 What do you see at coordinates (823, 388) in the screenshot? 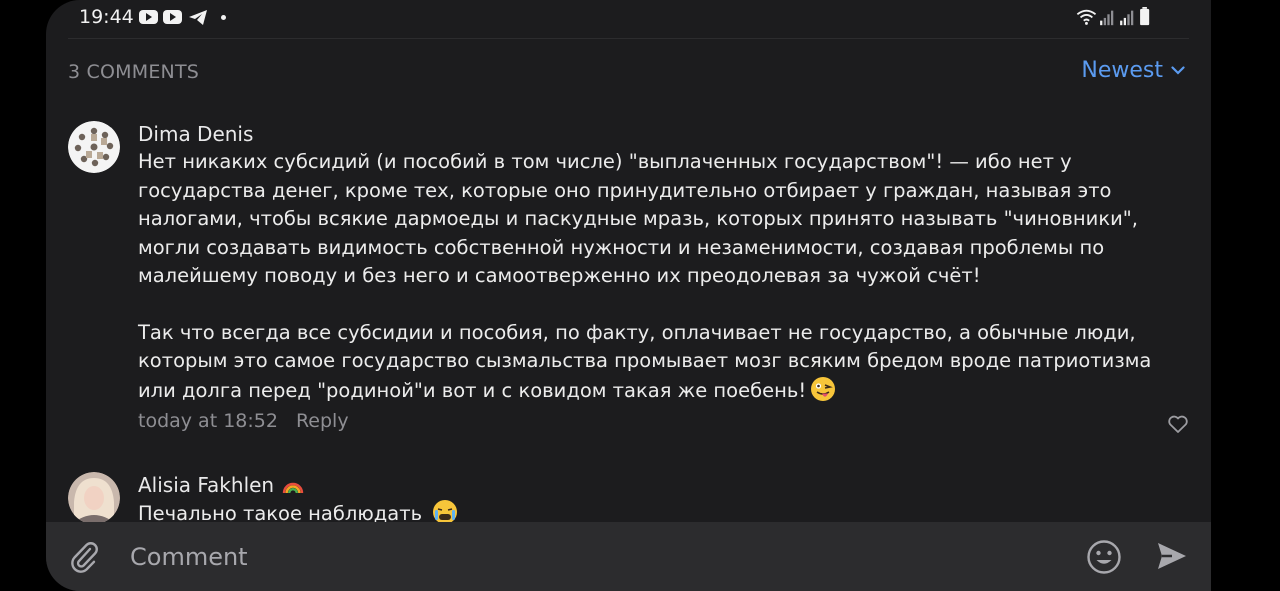
I see `winking-tongue-emoji-icon` at bounding box center [823, 388].